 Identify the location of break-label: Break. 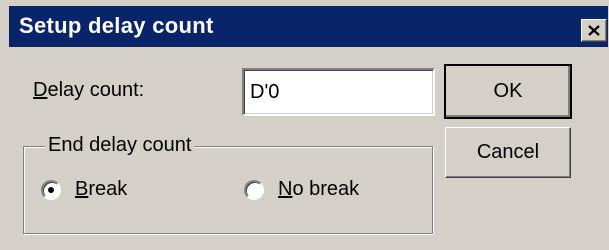
(101, 189).